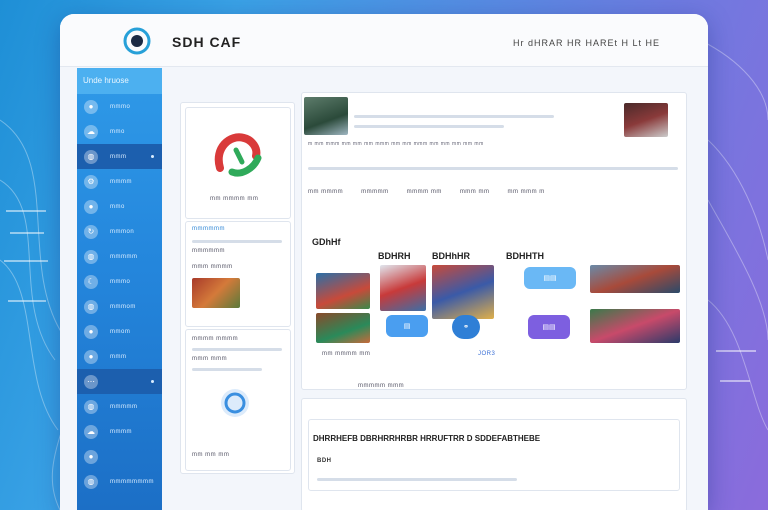 The image size is (768, 510). I want to click on header-image, so click(326, 116).